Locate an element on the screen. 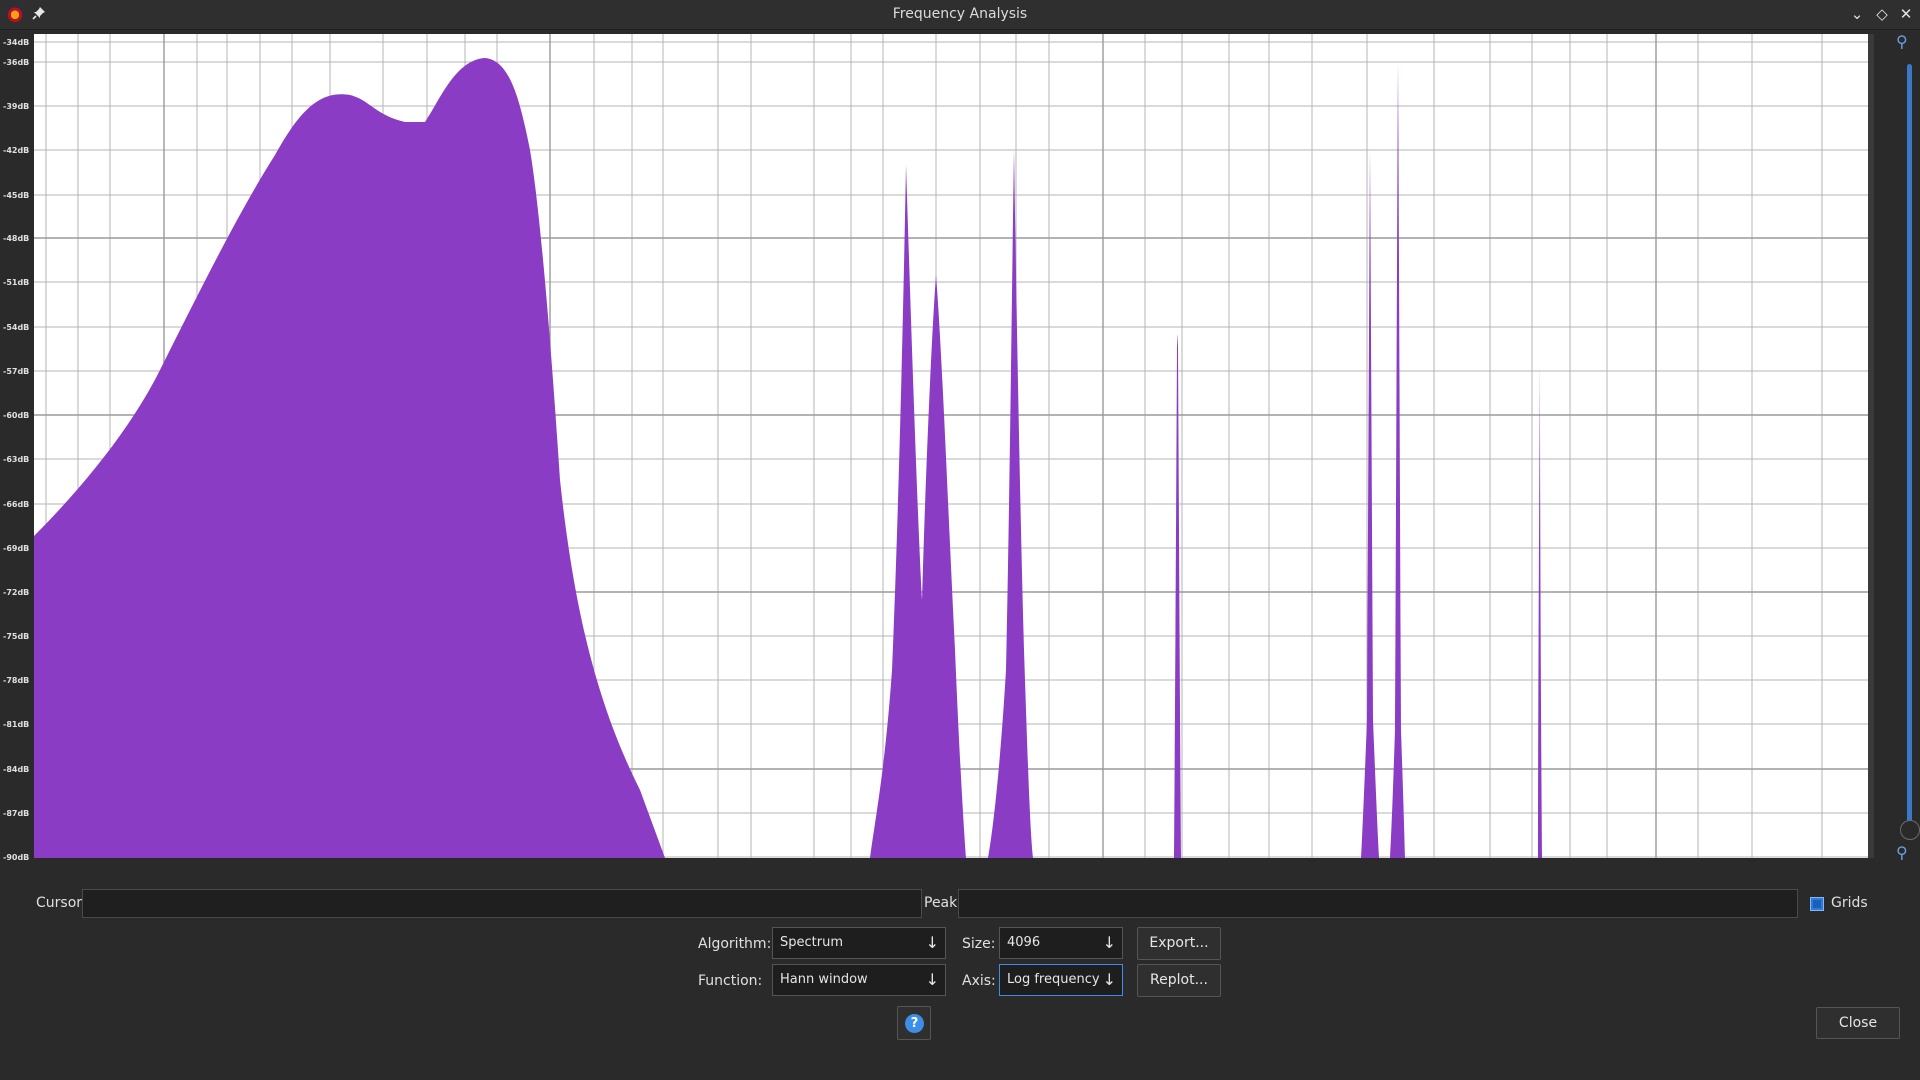 The width and height of the screenshot is (1920, 1080). db-tick-label: -78dB is located at coordinates (16, 680).